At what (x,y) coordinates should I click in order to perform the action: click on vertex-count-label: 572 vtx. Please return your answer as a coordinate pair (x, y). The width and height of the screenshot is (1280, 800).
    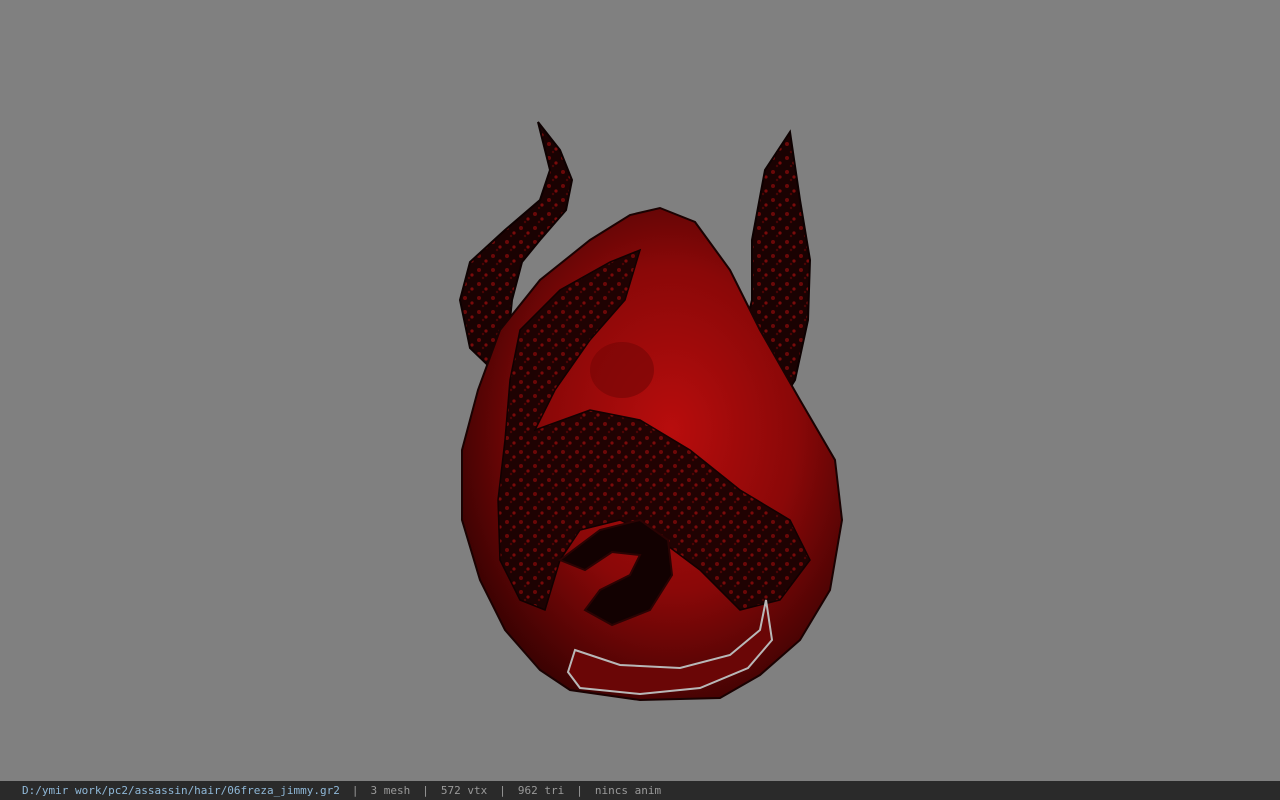
    Looking at the image, I should click on (464, 790).